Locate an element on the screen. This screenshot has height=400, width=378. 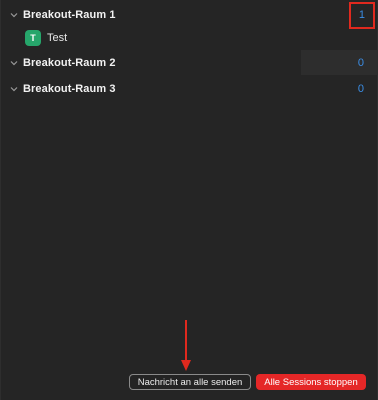
message-all-button: Nachricht an alle senden is located at coordinates (190, 382).